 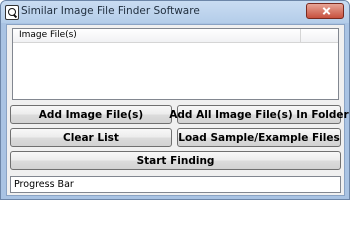 What do you see at coordinates (48, 35) in the screenshot?
I see `column-header-label: Image File(s)` at bounding box center [48, 35].